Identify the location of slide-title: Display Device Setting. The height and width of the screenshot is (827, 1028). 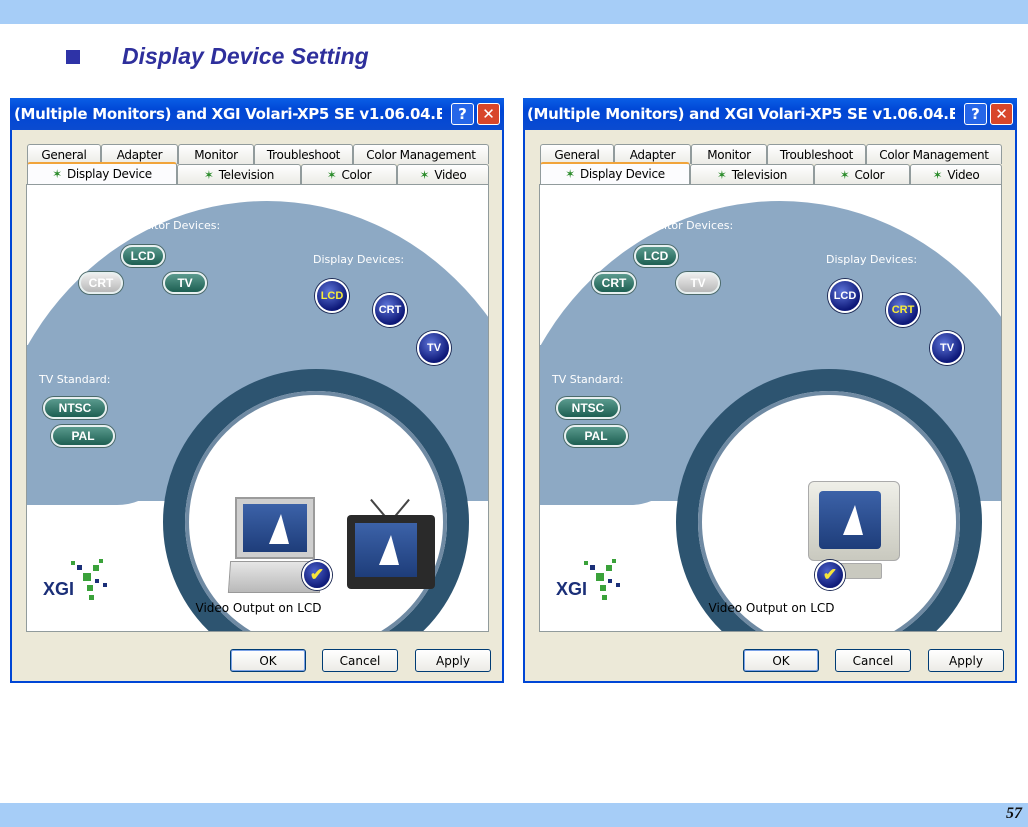
(245, 56).